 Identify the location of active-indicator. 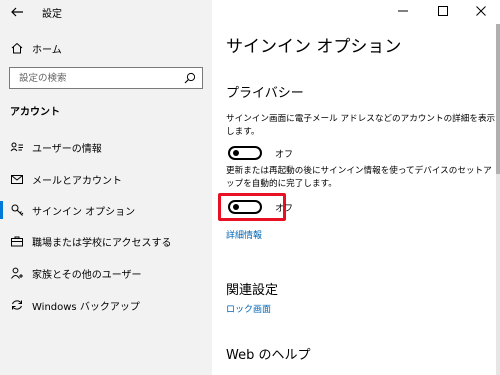
(1, 210).